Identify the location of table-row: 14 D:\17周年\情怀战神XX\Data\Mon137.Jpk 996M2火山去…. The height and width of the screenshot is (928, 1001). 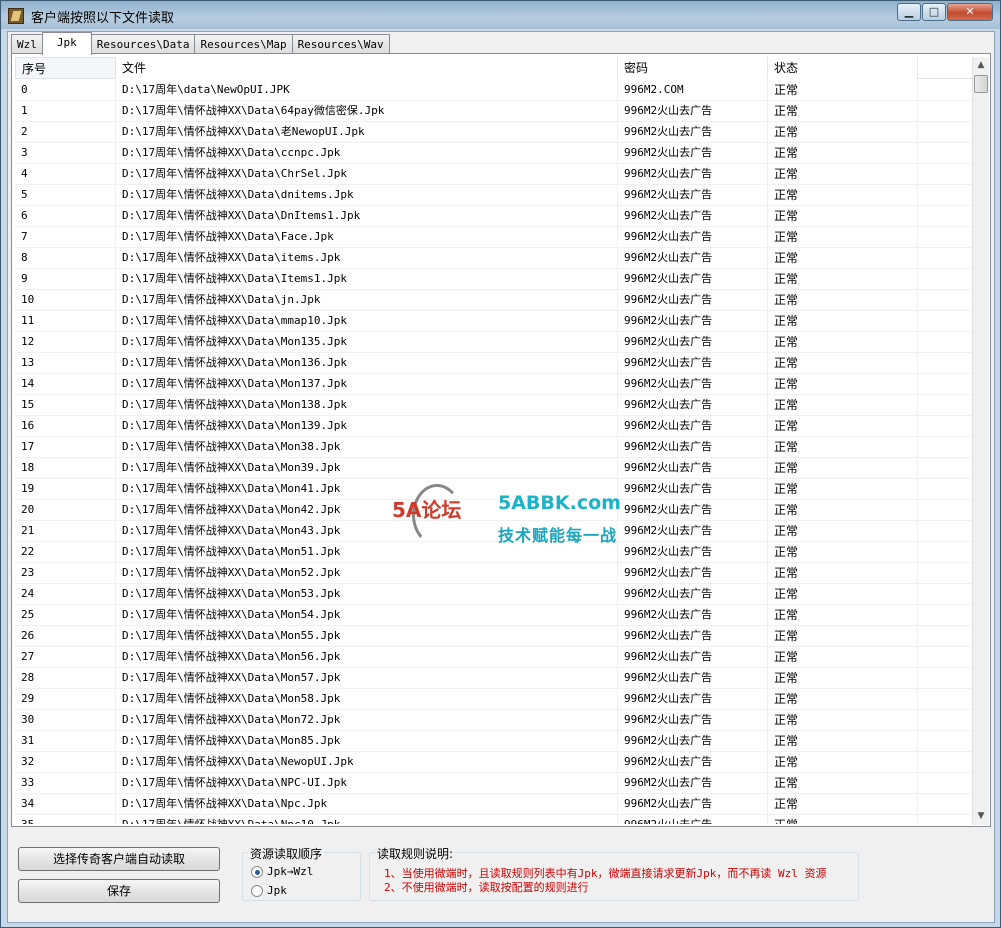
(495, 384).